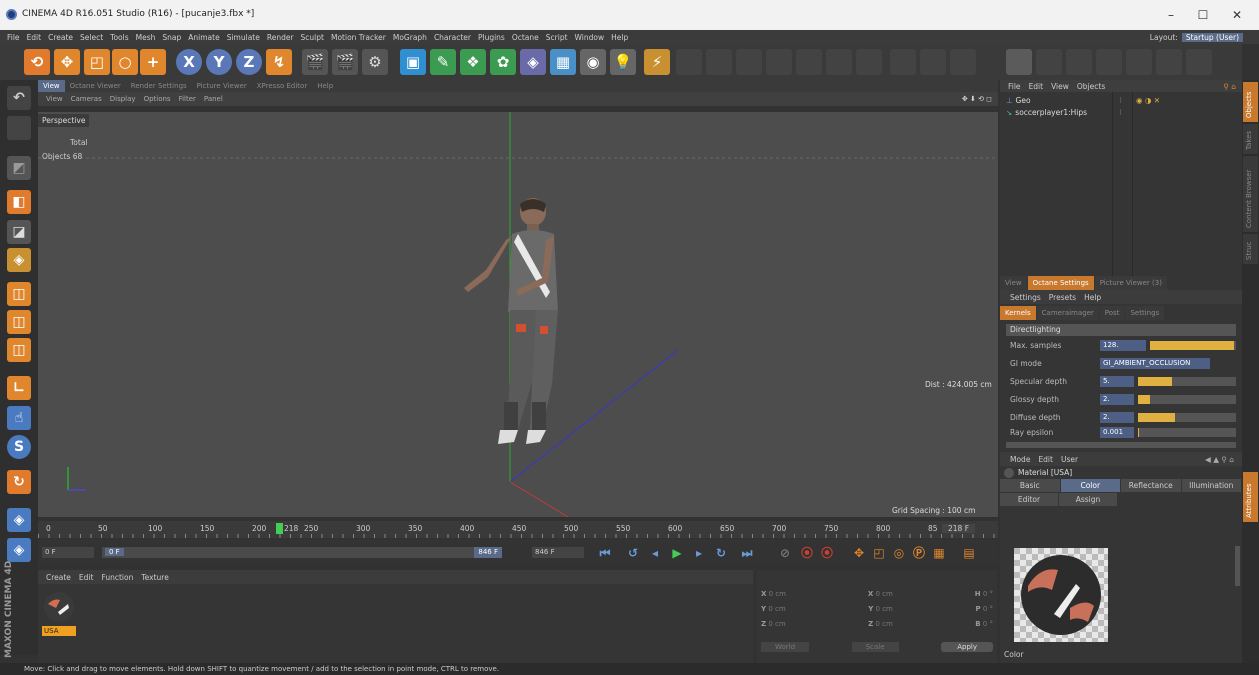  What do you see at coordinates (1187, 432) in the screenshot?
I see `ray-epsilon-slider` at bounding box center [1187, 432].